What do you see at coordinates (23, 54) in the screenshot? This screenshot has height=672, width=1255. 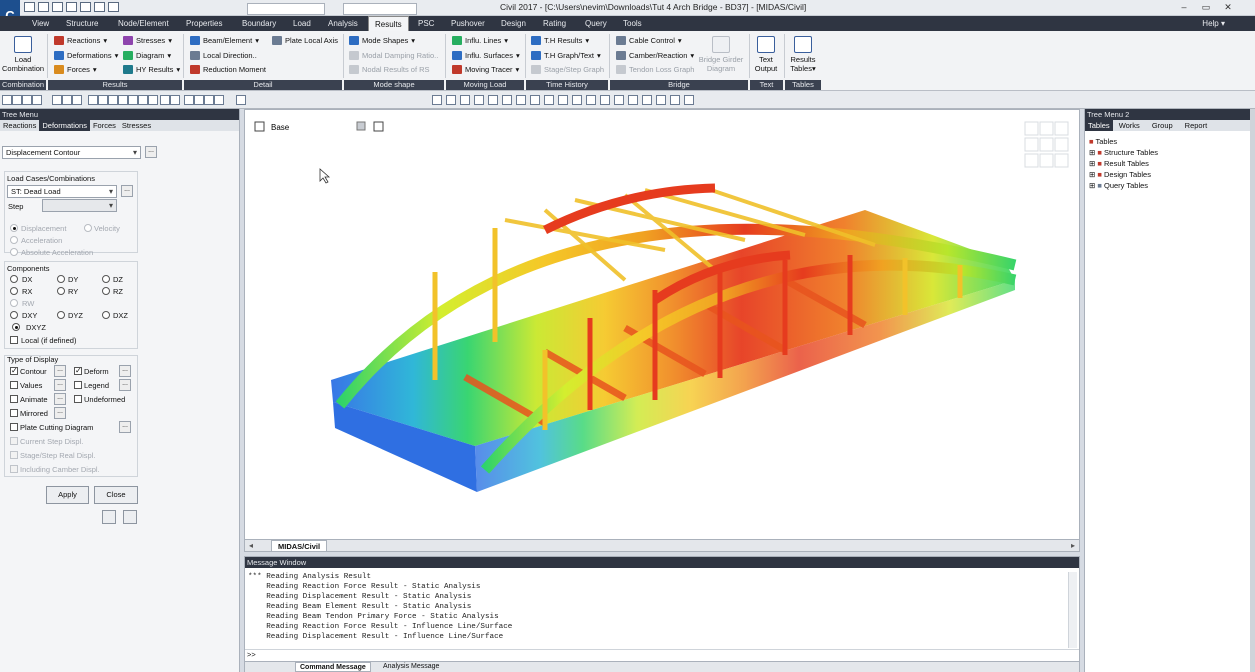 I see `load-combination-button: Load Combination` at bounding box center [23, 54].